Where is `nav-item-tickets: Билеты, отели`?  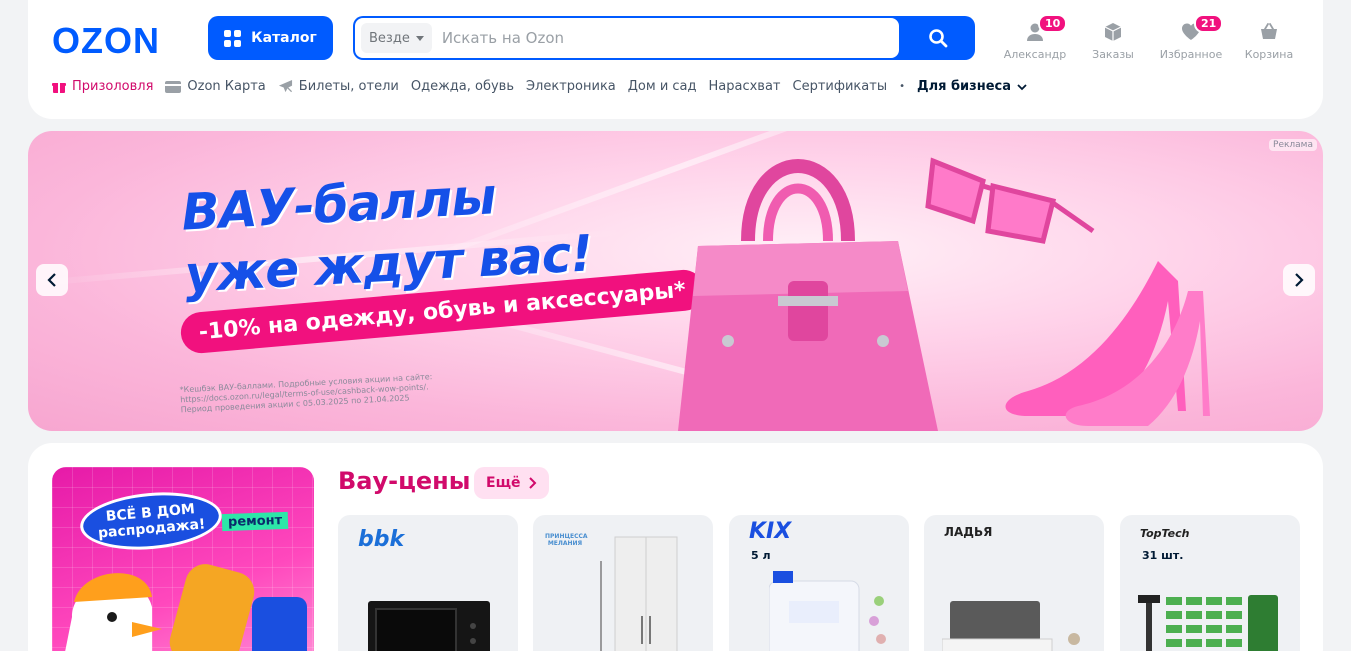
nav-item-tickets: Билеты, отели is located at coordinates (338, 86).